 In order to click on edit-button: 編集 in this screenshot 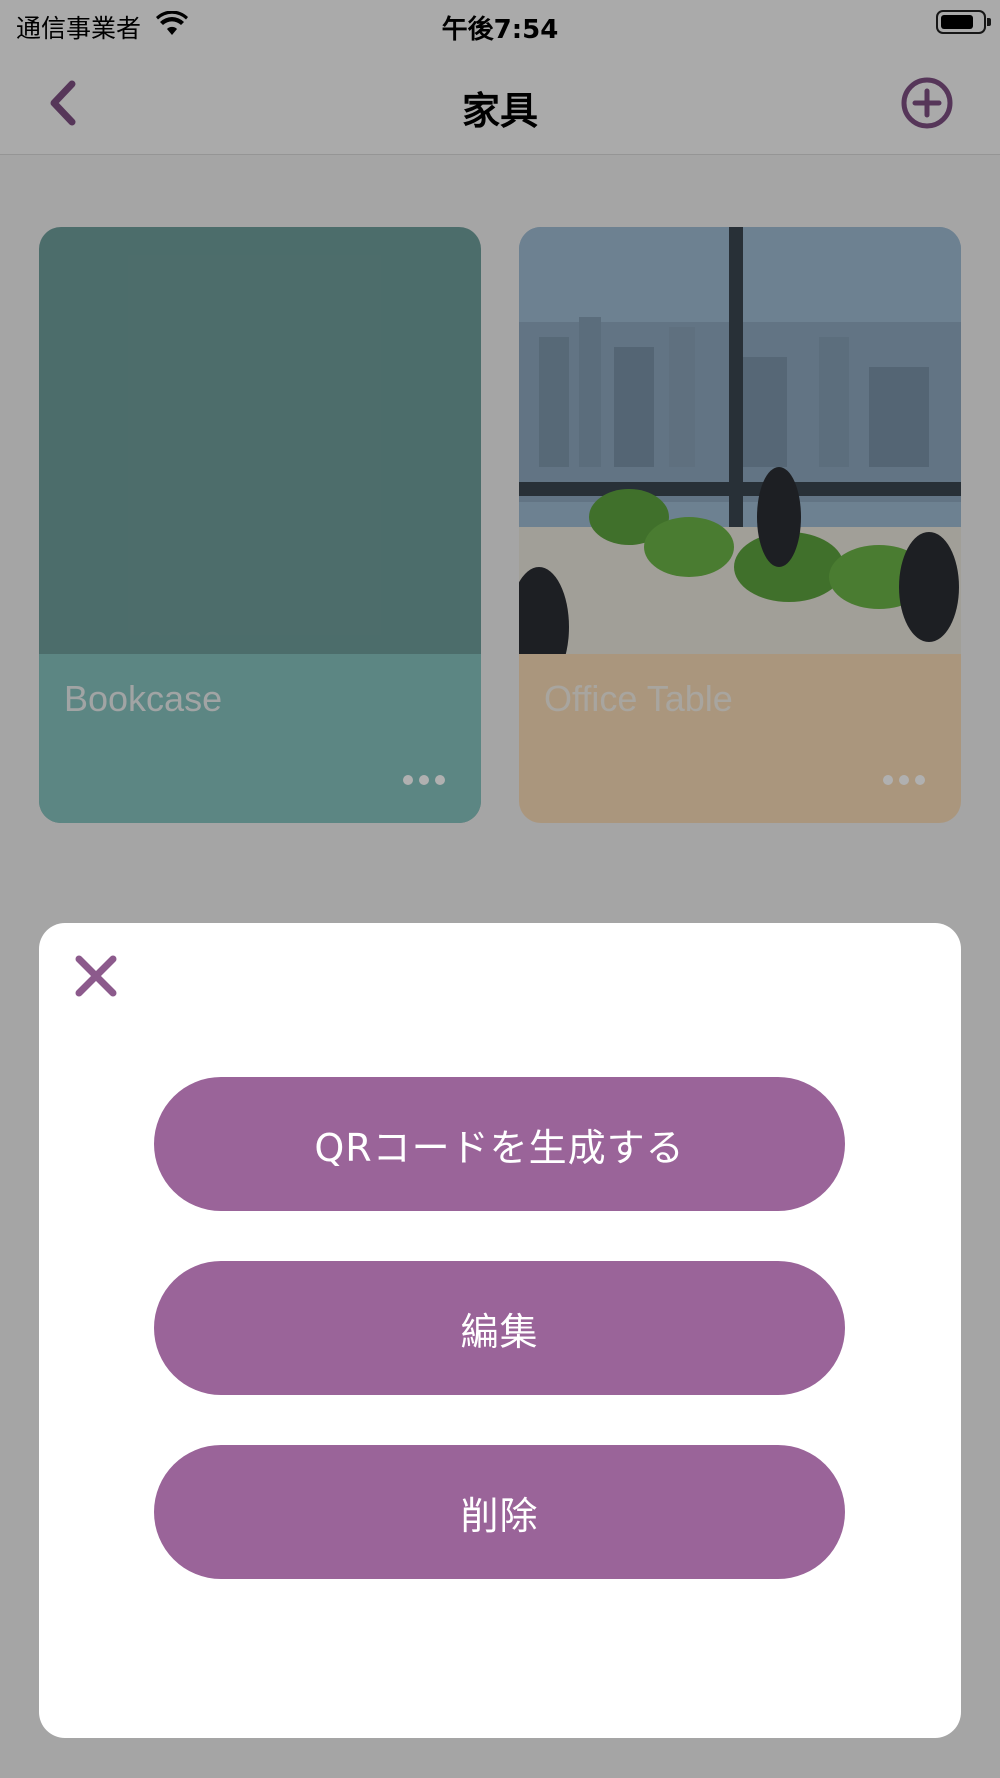, I will do `click(499, 1328)`.